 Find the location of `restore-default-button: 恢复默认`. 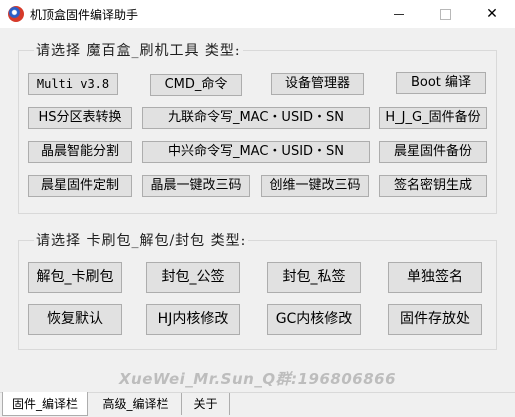

restore-default-button: 恢复默认 is located at coordinates (75, 319).